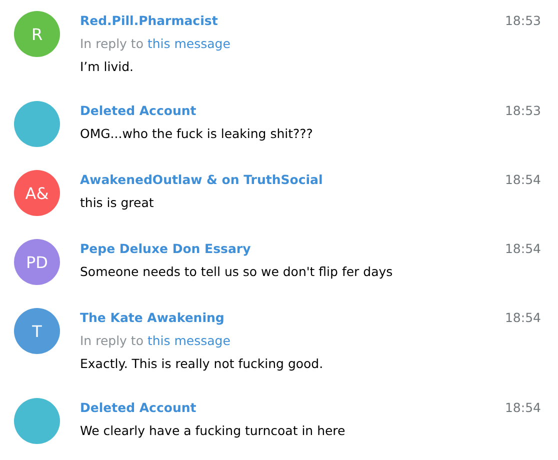 Image resolution: width=558 pixels, height=460 pixels. I want to click on message-text: We clearly have a fucking turncoat in here, so click(213, 431).